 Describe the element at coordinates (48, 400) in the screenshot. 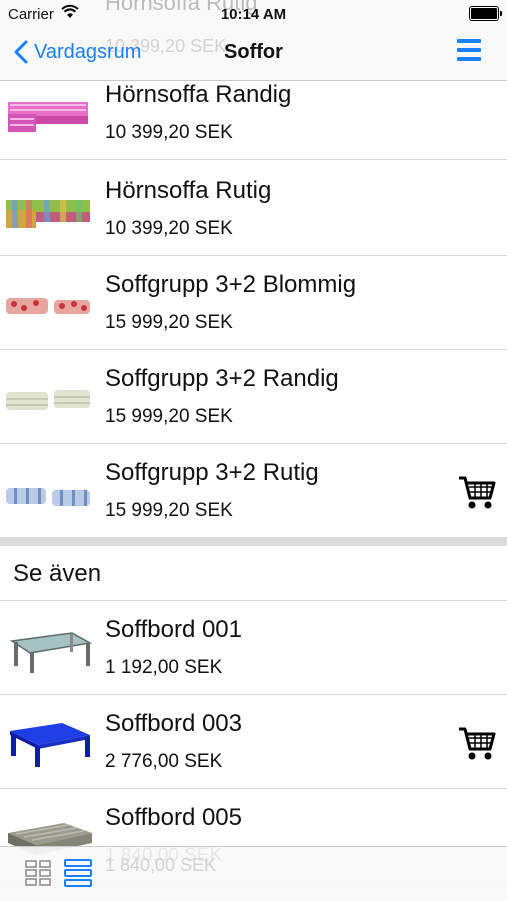

I see `sofa-set-striped-icon` at that location.